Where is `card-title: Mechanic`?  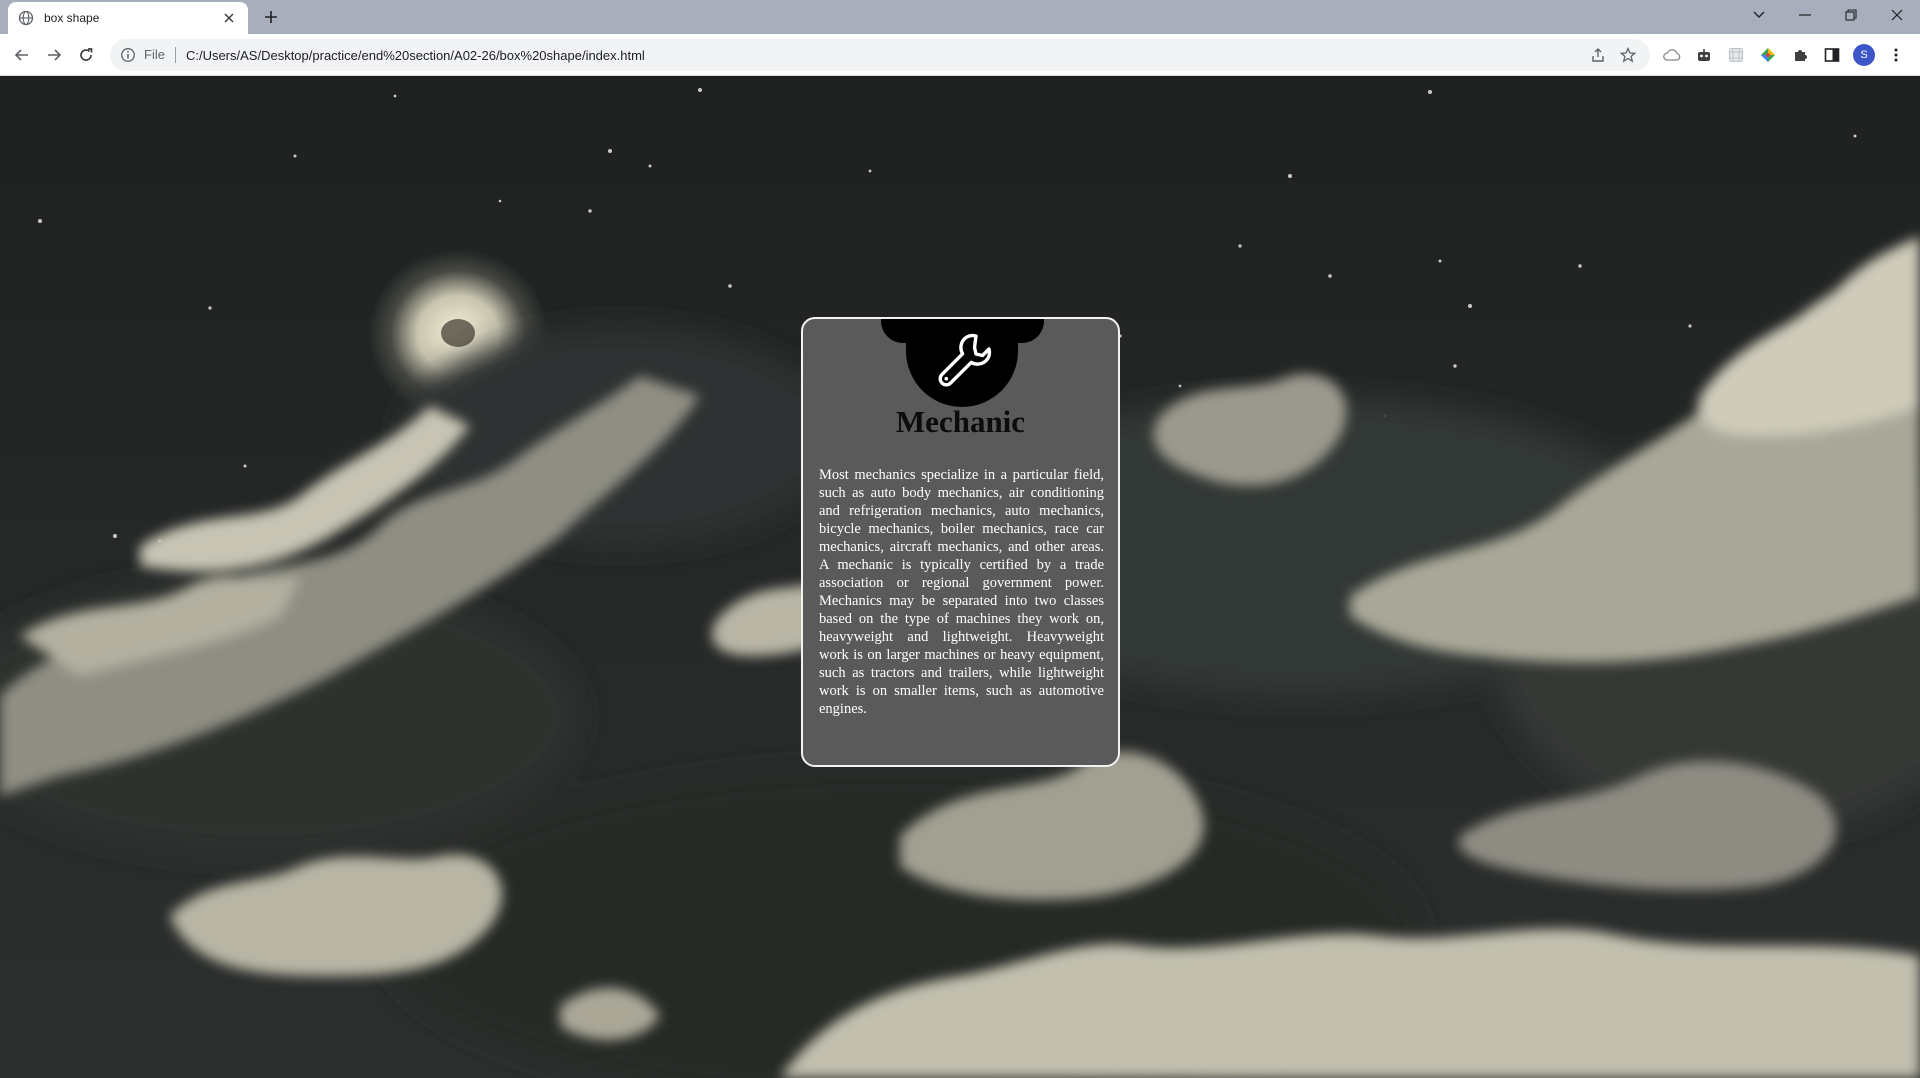 card-title: Mechanic is located at coordinates (960, 421).